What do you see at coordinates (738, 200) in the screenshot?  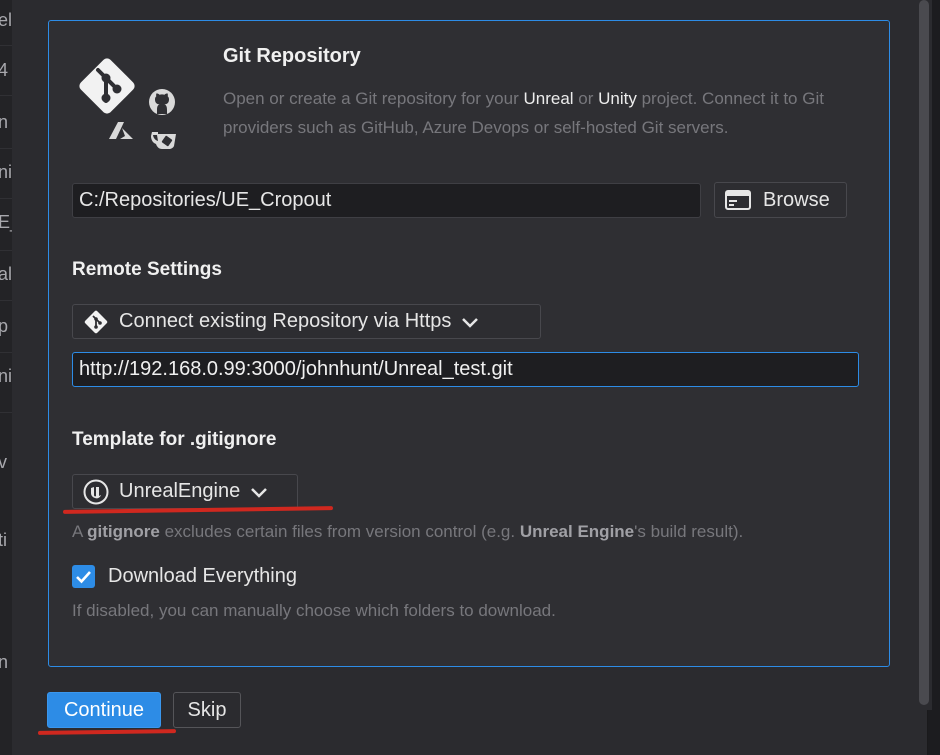 I see `folder-browse-icon` at bounding box center [738, 200].